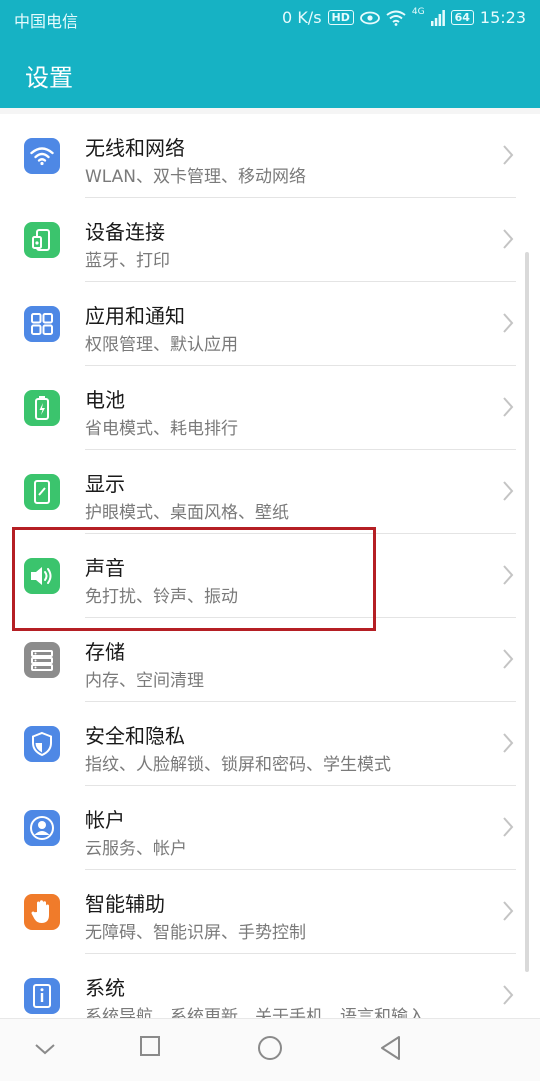 The width and height of the screenshot is (540, 1081). What do you see at coordinates (369, 17) in the screenshot?
I see `eye-comfort-icon` at bounding box center [369, 17].